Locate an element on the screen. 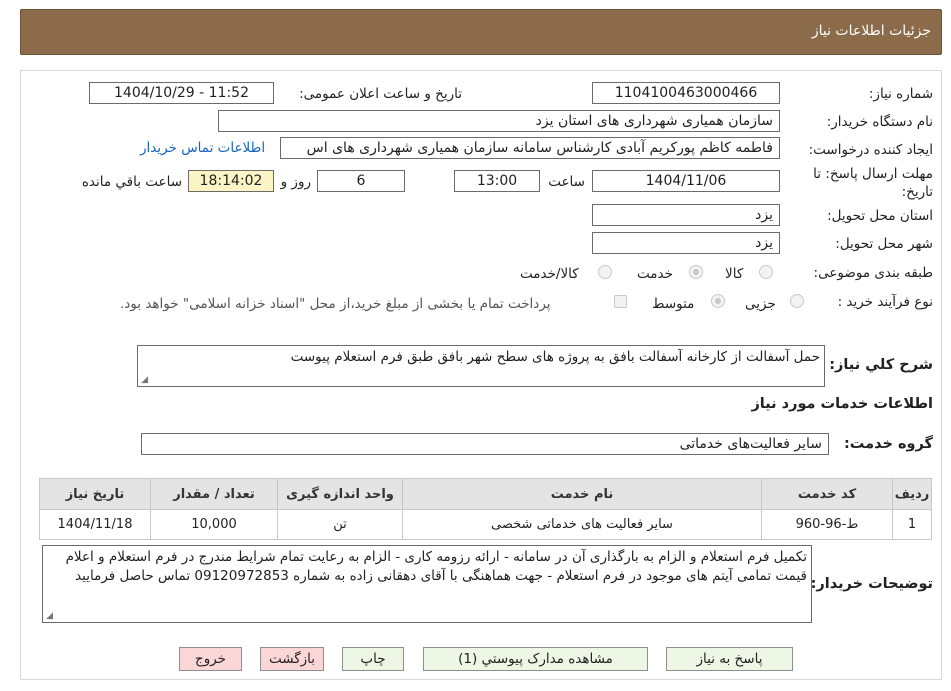 The image size is (951, 691). deadline-date-field: 1404/11/06 is located at coordinates (686, 181).